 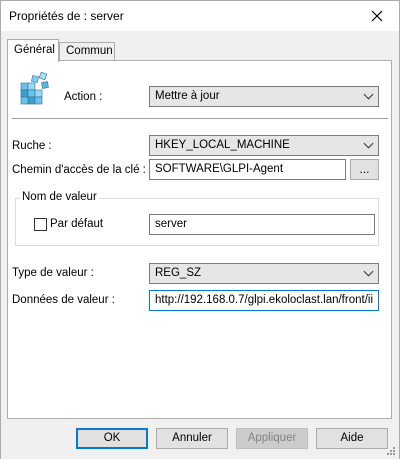 I want to click on resize-grip-icon, so click(x=391, y=451).